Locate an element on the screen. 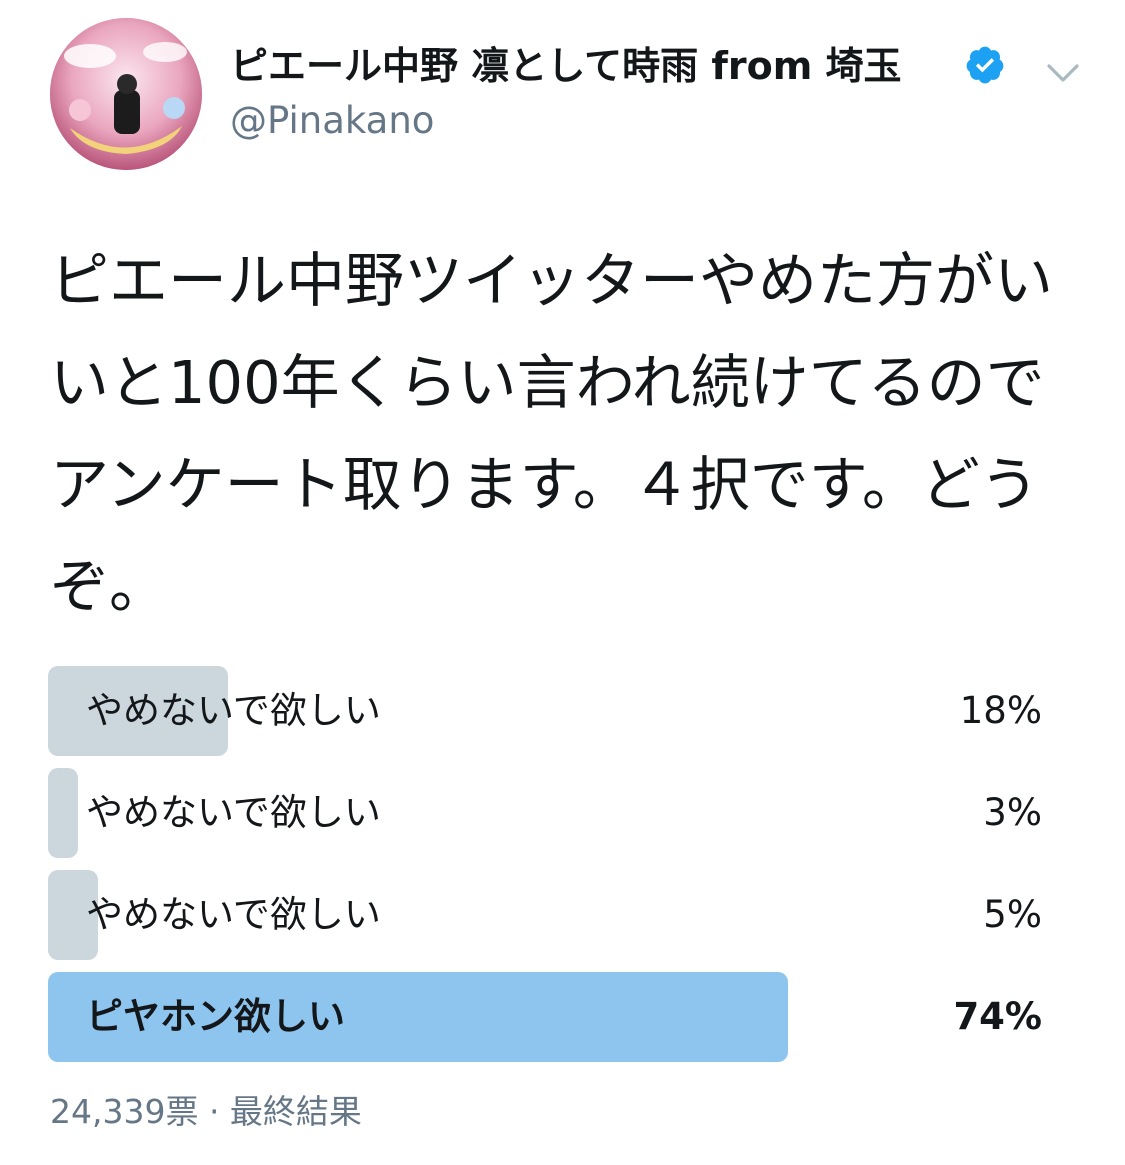 This screenshot has width=1125, height=1165. user-handle: @Pinakano is located at coordinates (332, 121).